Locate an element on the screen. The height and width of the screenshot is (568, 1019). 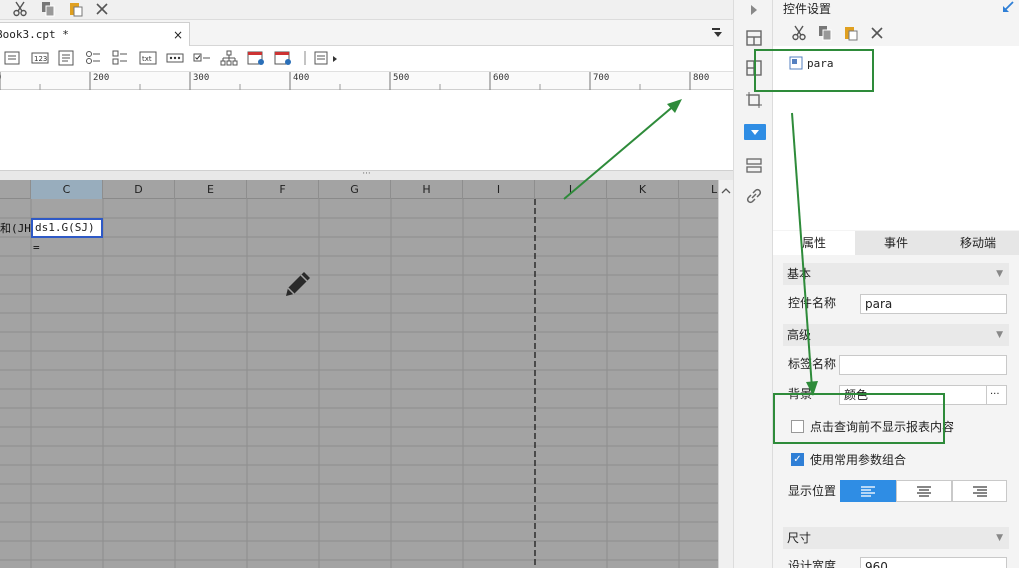
top-toolbar is located at coordinates (366, 10).